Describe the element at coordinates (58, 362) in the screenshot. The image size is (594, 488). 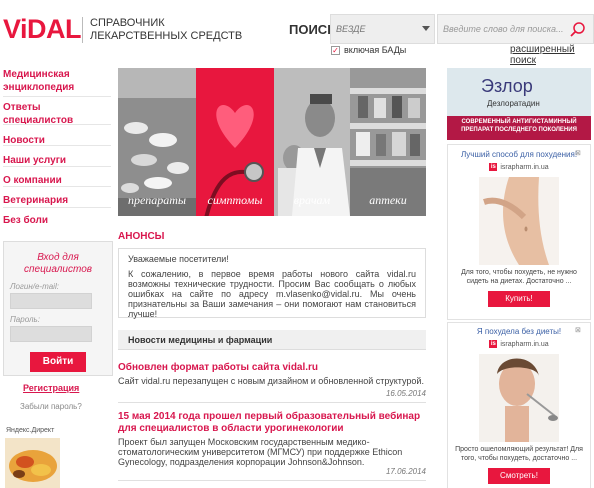
I see `login-button: Войти` at that location.